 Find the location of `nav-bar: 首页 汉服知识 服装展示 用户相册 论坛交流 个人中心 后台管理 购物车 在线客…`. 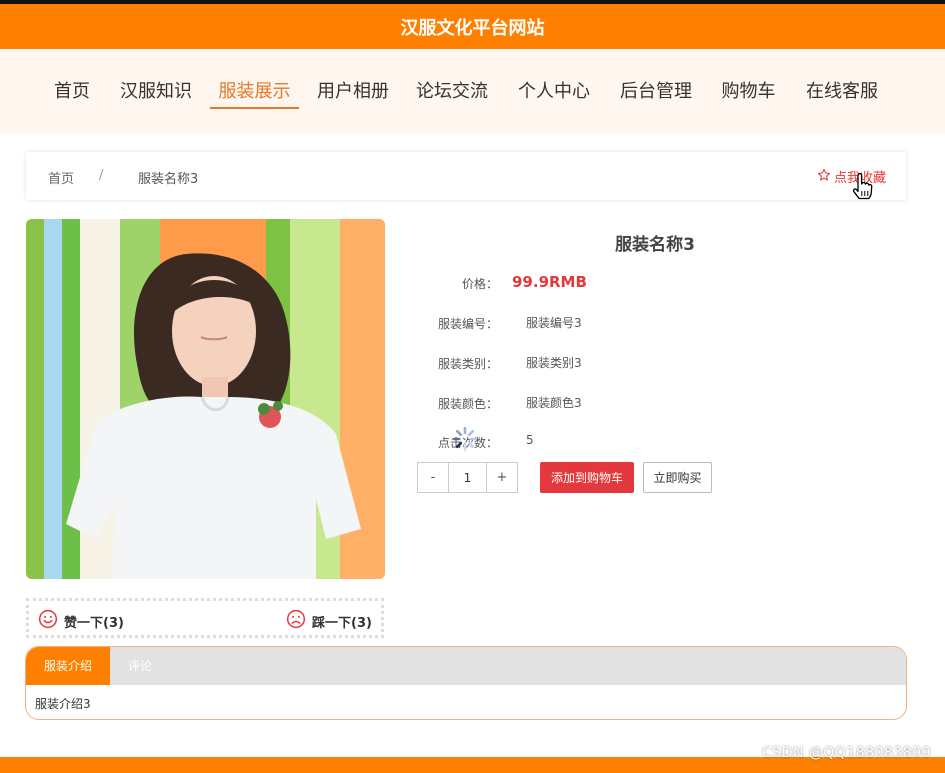

nav-bar: 首页 汉服知识 服装展示 用户相册 论坛交流 个人中心 后台管理 购物车 在线客… is located at coordinates (472, 91).